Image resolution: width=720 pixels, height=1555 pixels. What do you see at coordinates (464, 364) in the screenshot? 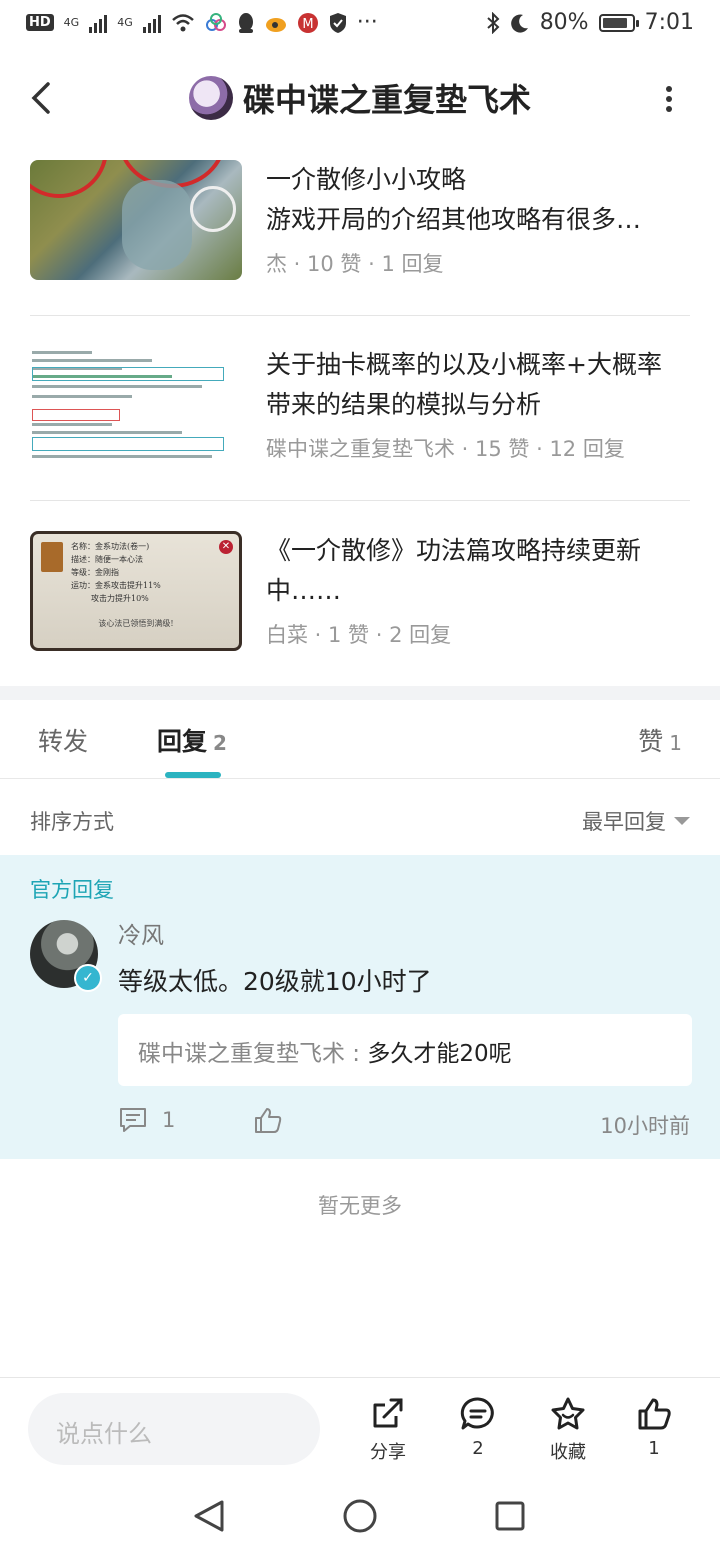
I see `article-title-line: 关于抽卡概率的以及小概率+大概率` at bounding box center [464, 364].